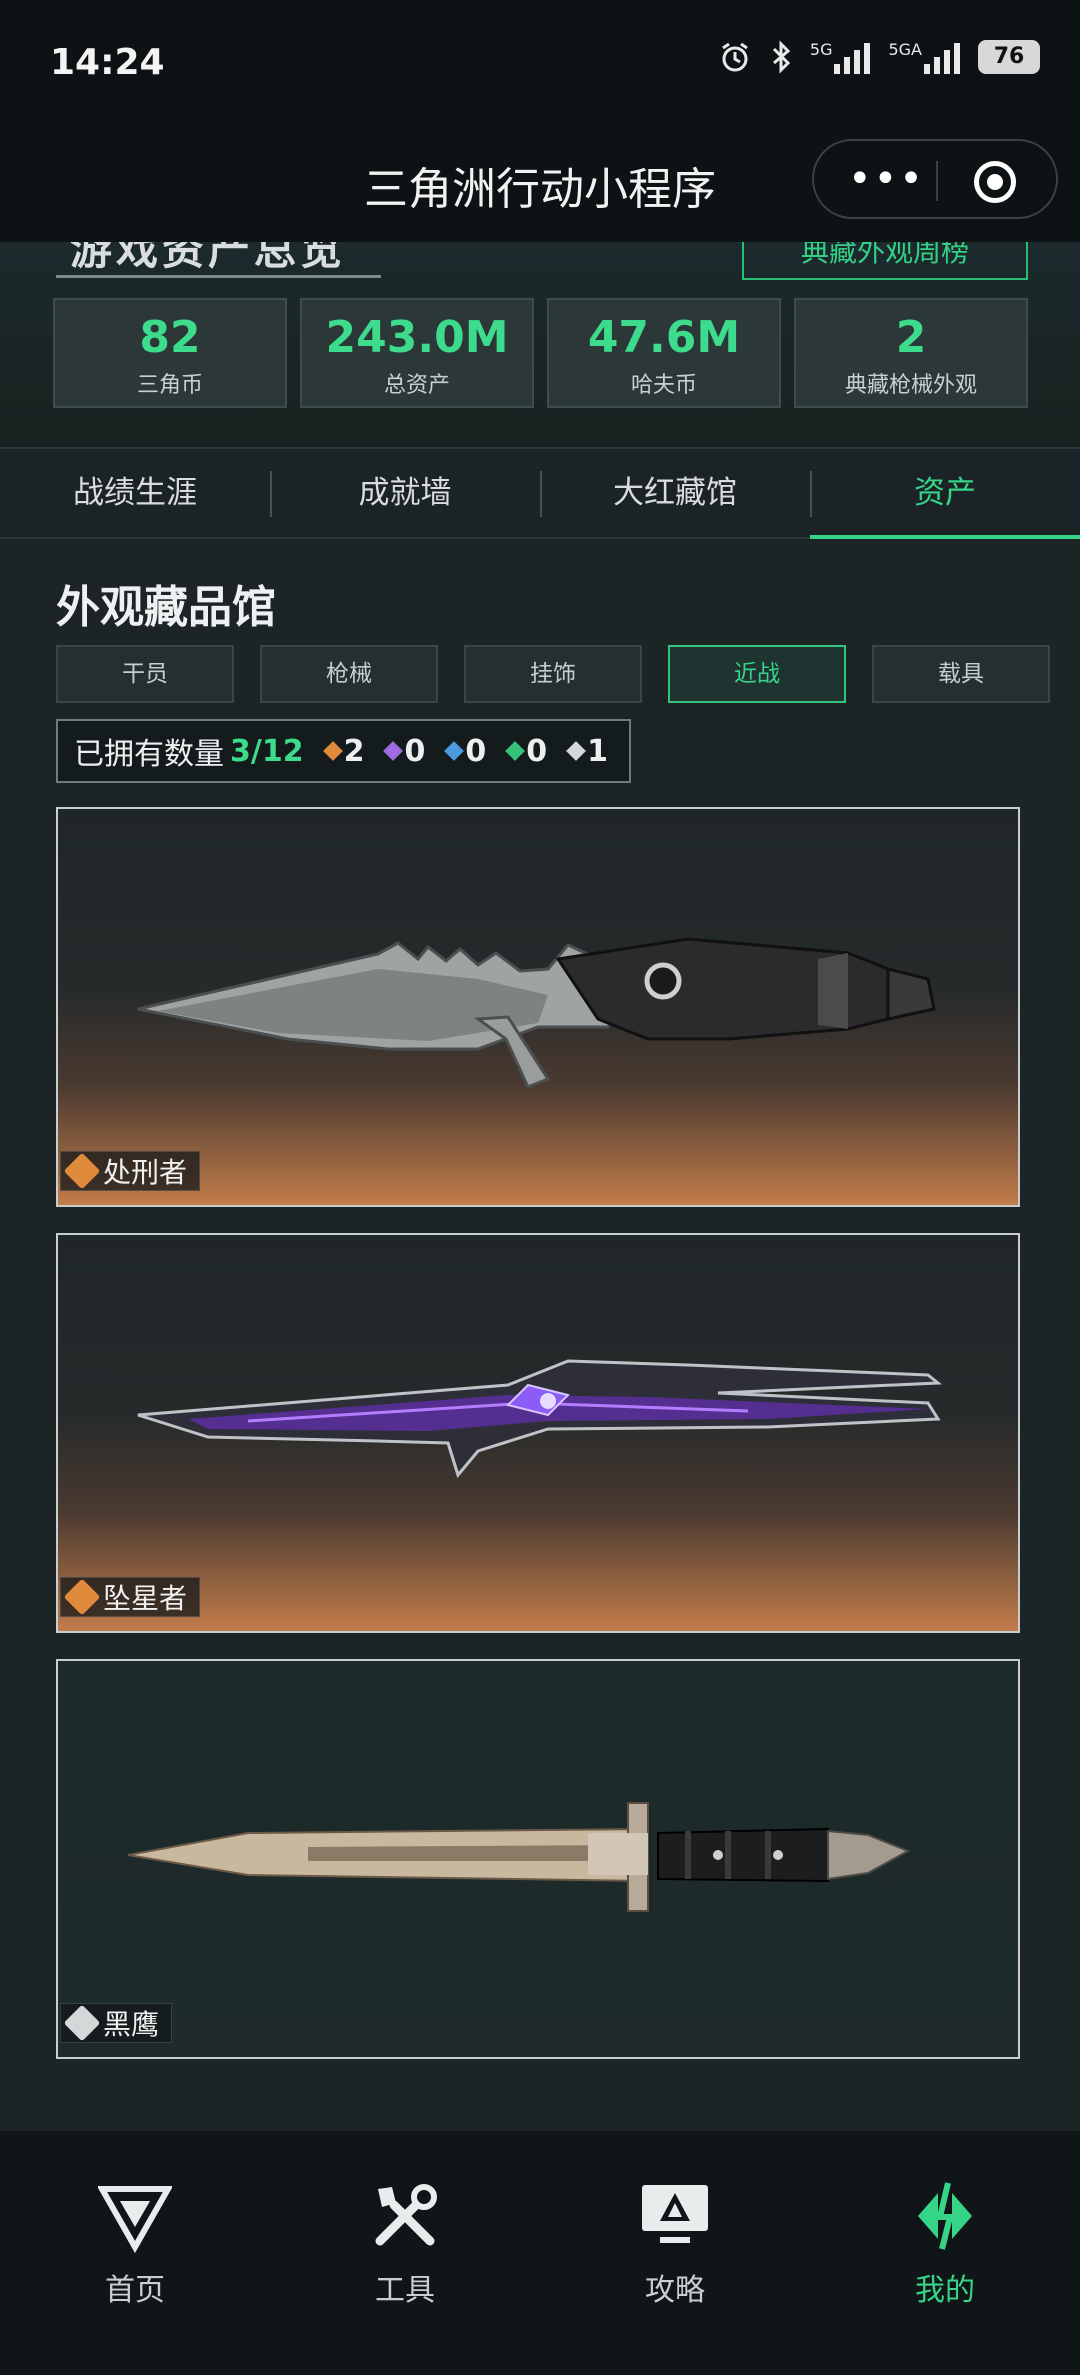  What do you see at coordinates (149, 754) in the screenshot?
I see `owned-label: 已拥有数量` at bounding box center [149, 754].